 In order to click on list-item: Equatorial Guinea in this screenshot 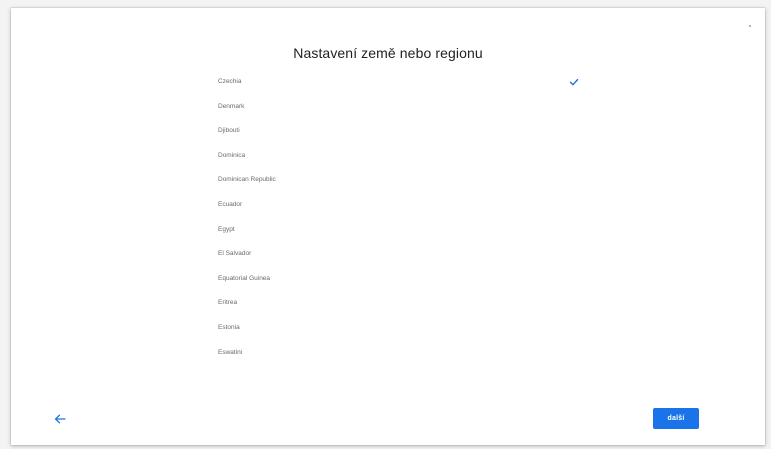, I will do `click(393, 279)`.